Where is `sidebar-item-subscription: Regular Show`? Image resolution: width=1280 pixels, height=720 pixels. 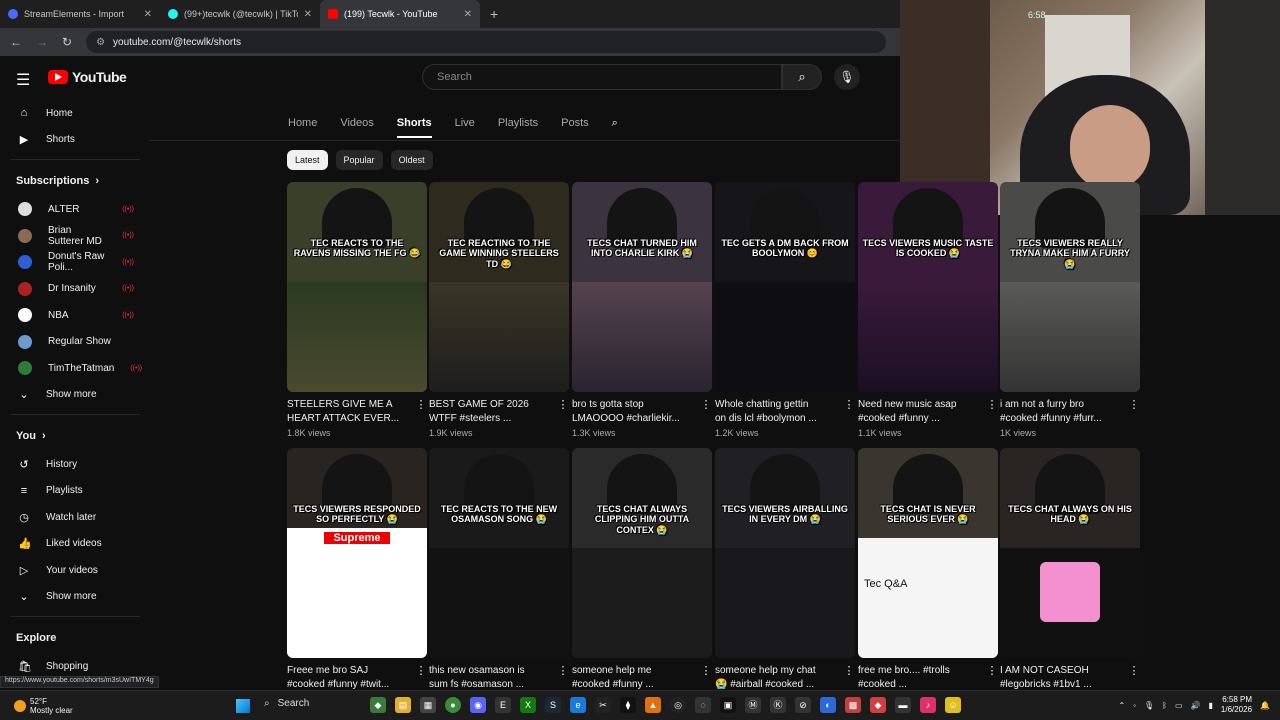
sidebar-item-subscription: Regular Show is located at coordinates (75, 342).